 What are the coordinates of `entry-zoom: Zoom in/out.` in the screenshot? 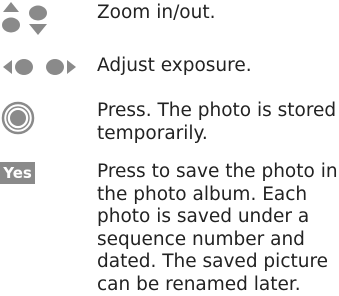 It's located at (169, 20).